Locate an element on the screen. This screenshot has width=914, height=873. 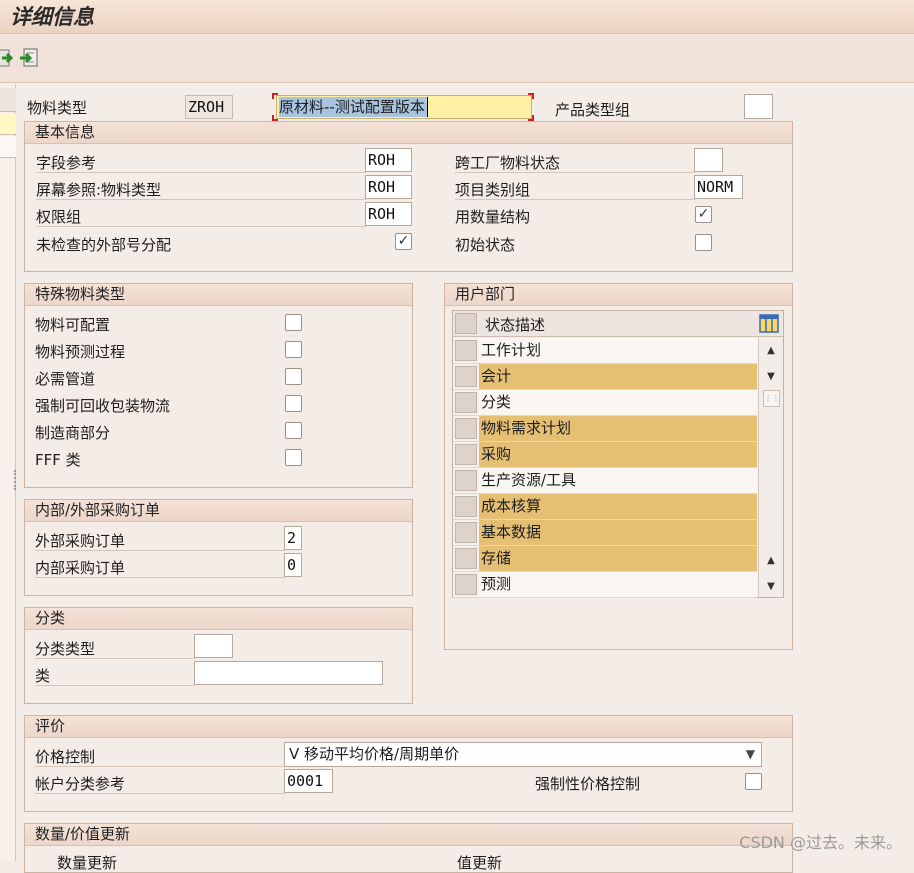
class-label: 类 is located at coordinates (43, 676).